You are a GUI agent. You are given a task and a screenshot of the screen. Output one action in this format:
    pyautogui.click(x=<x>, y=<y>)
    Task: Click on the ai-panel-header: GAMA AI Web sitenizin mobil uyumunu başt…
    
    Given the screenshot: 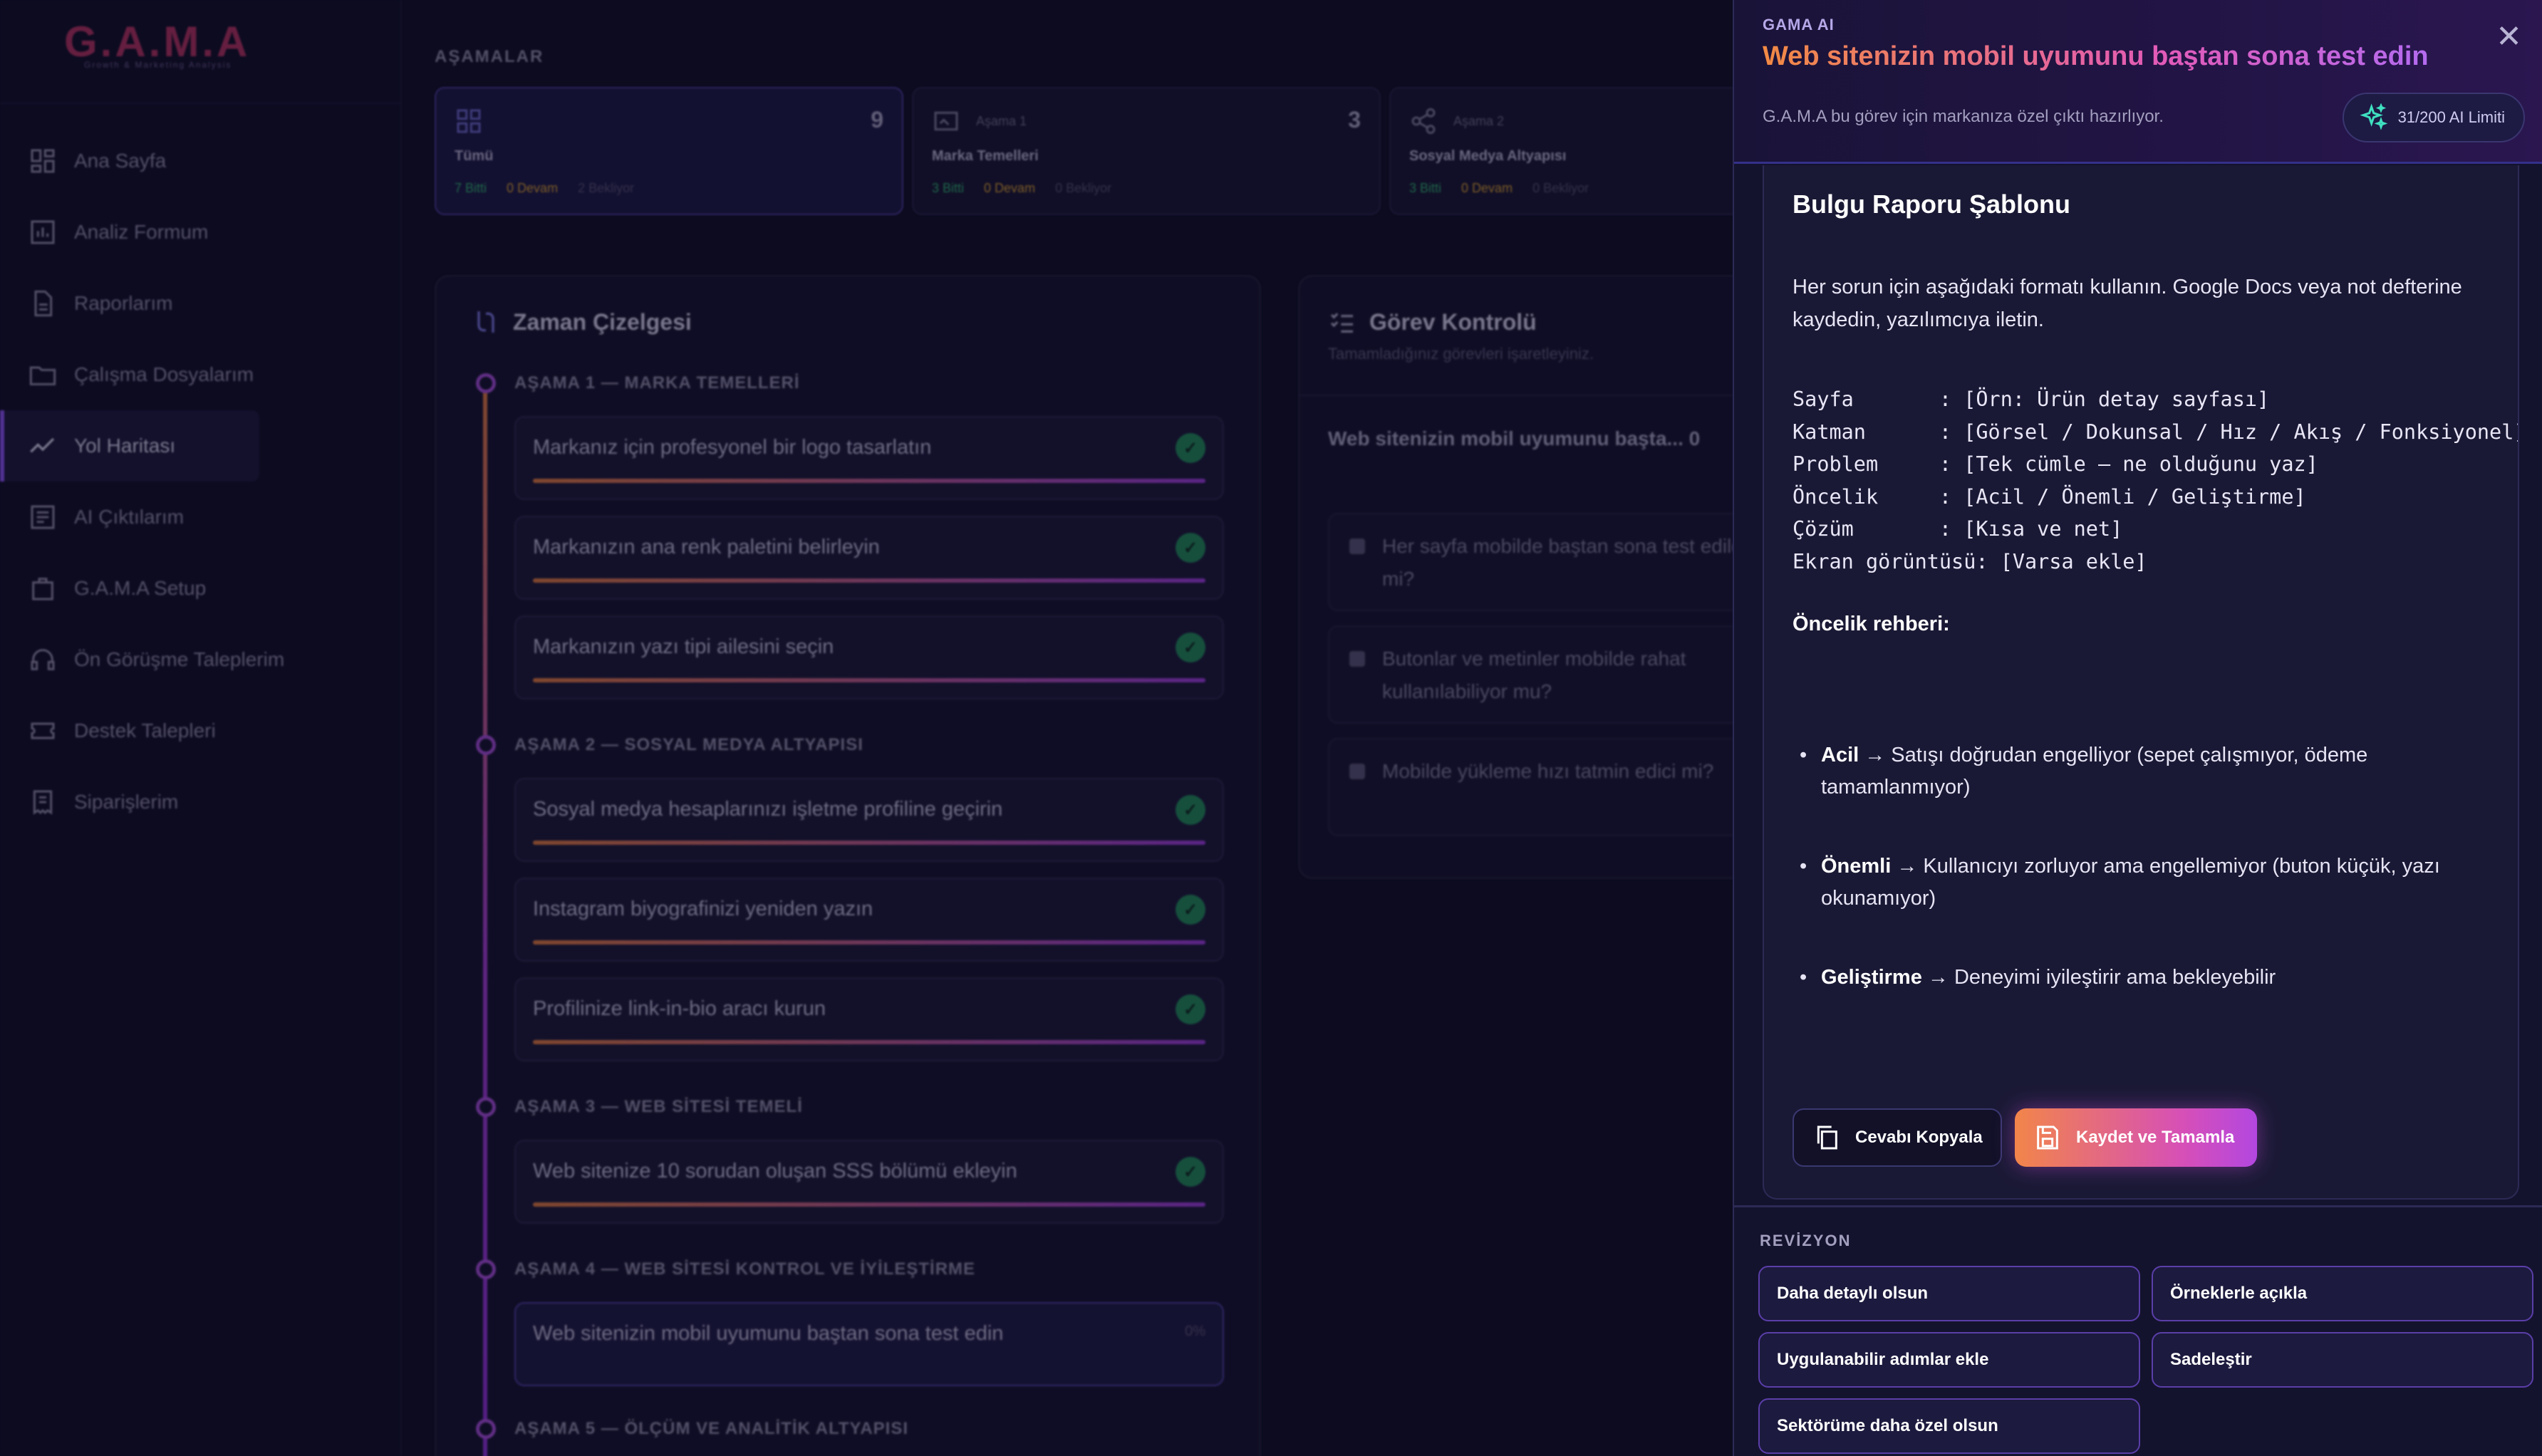 What is the action you would take?
    pyautogui.click(x=2138, y=82)
    